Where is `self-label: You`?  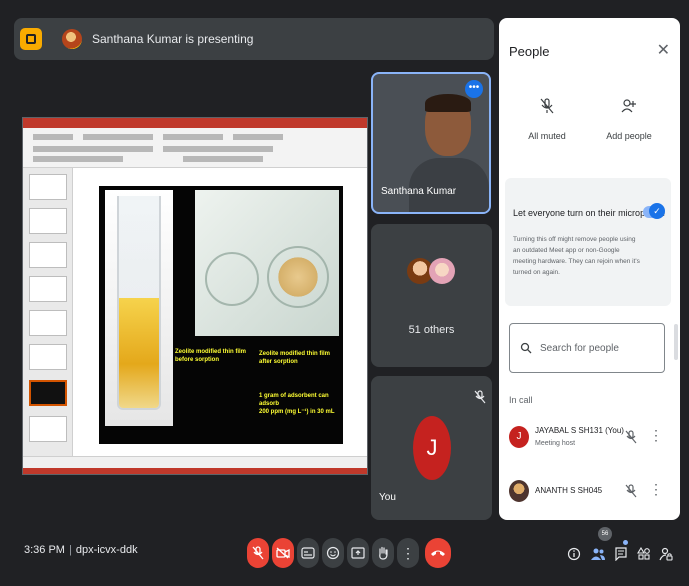
self-label: You is located at coordinates (387, 497).